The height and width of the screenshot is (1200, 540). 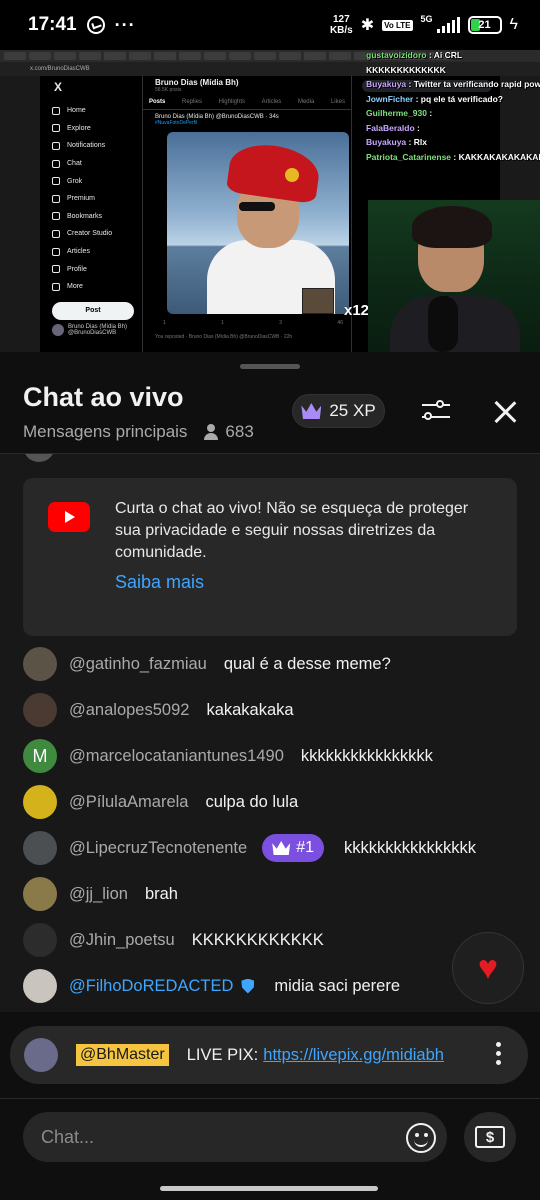 I want to click on drag-handle, so click(x=270, y=366).